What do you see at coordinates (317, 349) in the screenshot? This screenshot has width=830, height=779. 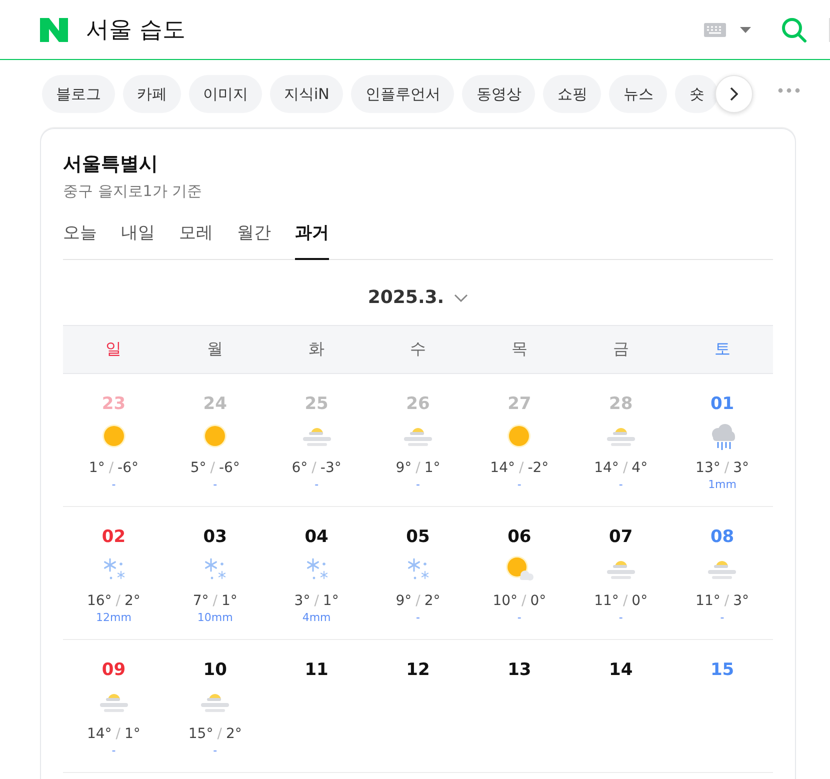 I see `weekday-header: 화` at bounding box center [317, 349].